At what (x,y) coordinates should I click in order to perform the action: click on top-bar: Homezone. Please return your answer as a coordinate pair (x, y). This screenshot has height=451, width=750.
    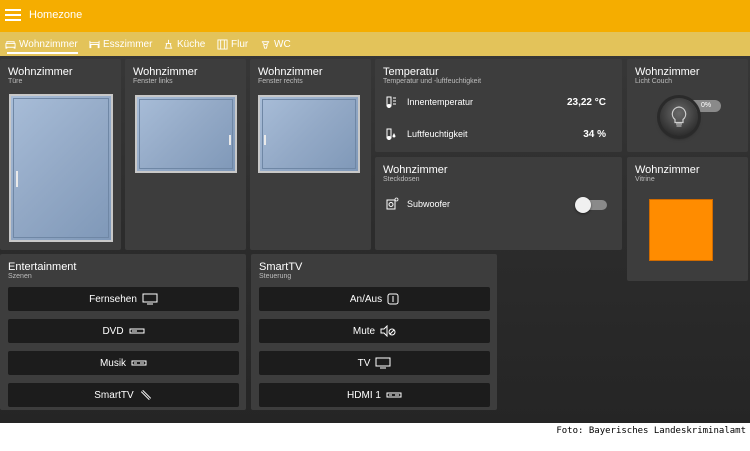
    Looking at the image, I should click on (375, 16).